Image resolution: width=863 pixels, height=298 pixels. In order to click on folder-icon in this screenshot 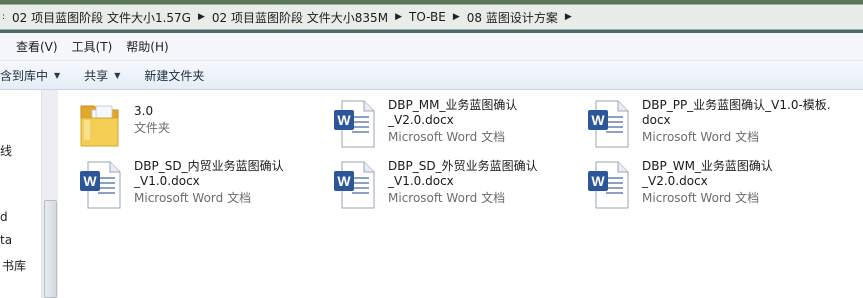, I will do `click(102, 124)`.